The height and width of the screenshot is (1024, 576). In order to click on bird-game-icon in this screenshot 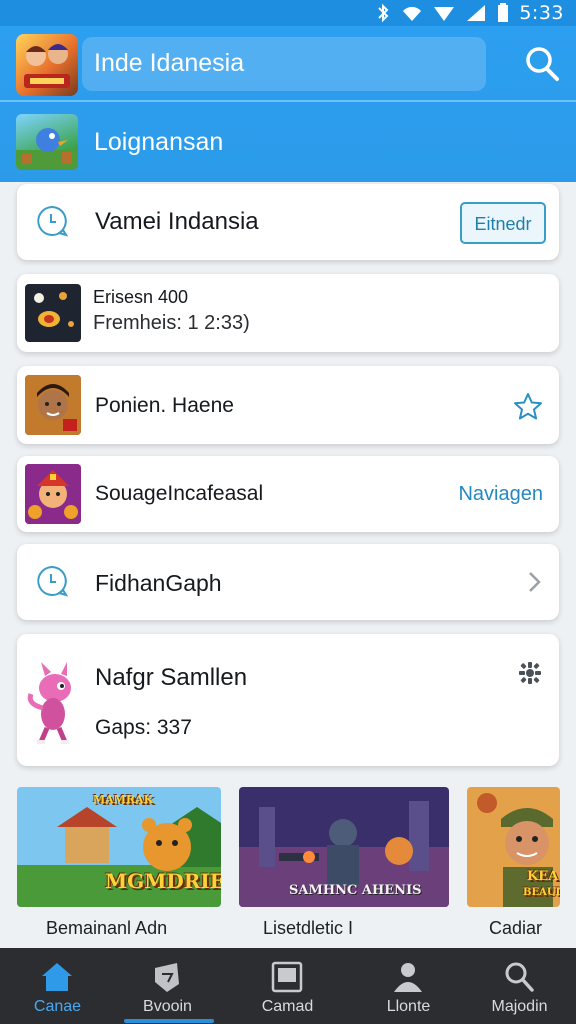, I will do `click(47, 149)`.